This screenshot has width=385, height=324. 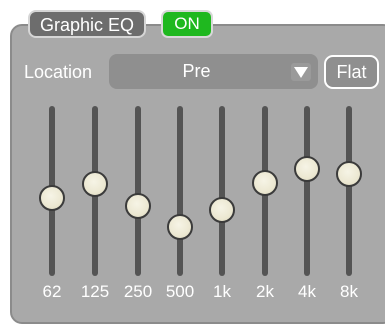 What do you see at coordinates (87, 24) in the screenshot?
I see `graphic-eq-title: Graphic EQ` at bounding box center [87, 24].